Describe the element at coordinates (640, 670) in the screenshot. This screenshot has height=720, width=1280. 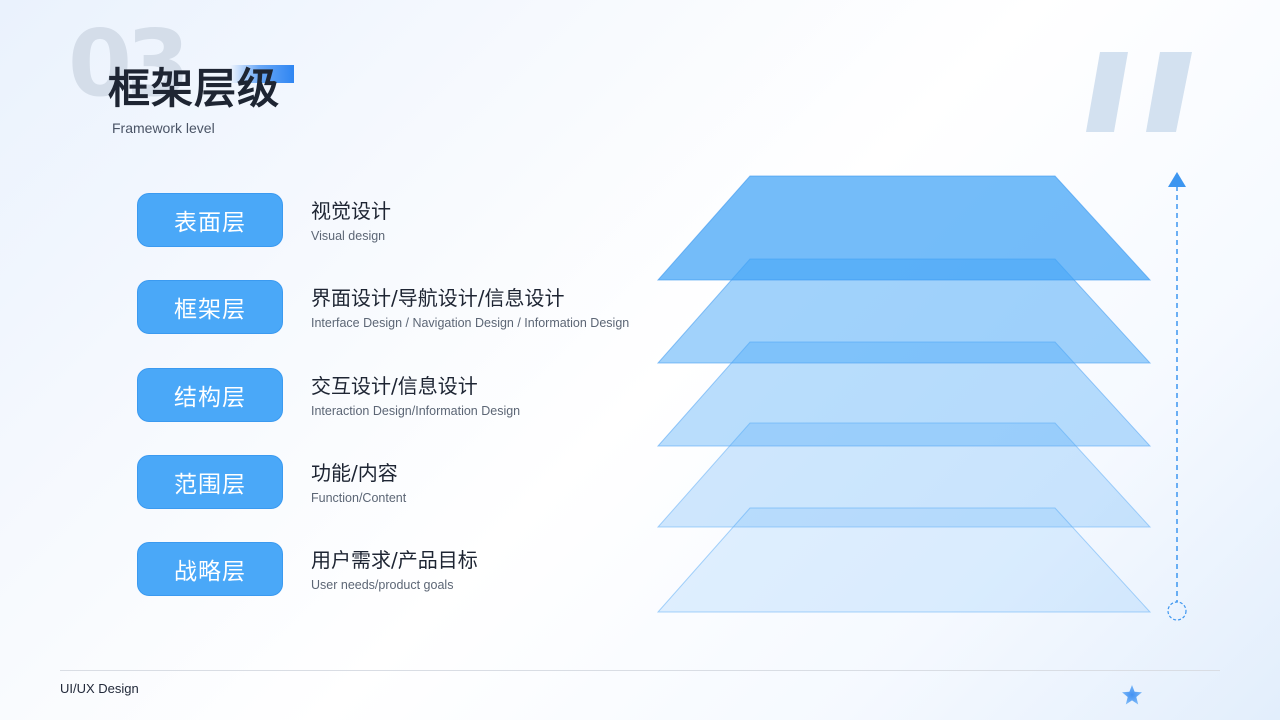
I see `footer-divider` at that location.